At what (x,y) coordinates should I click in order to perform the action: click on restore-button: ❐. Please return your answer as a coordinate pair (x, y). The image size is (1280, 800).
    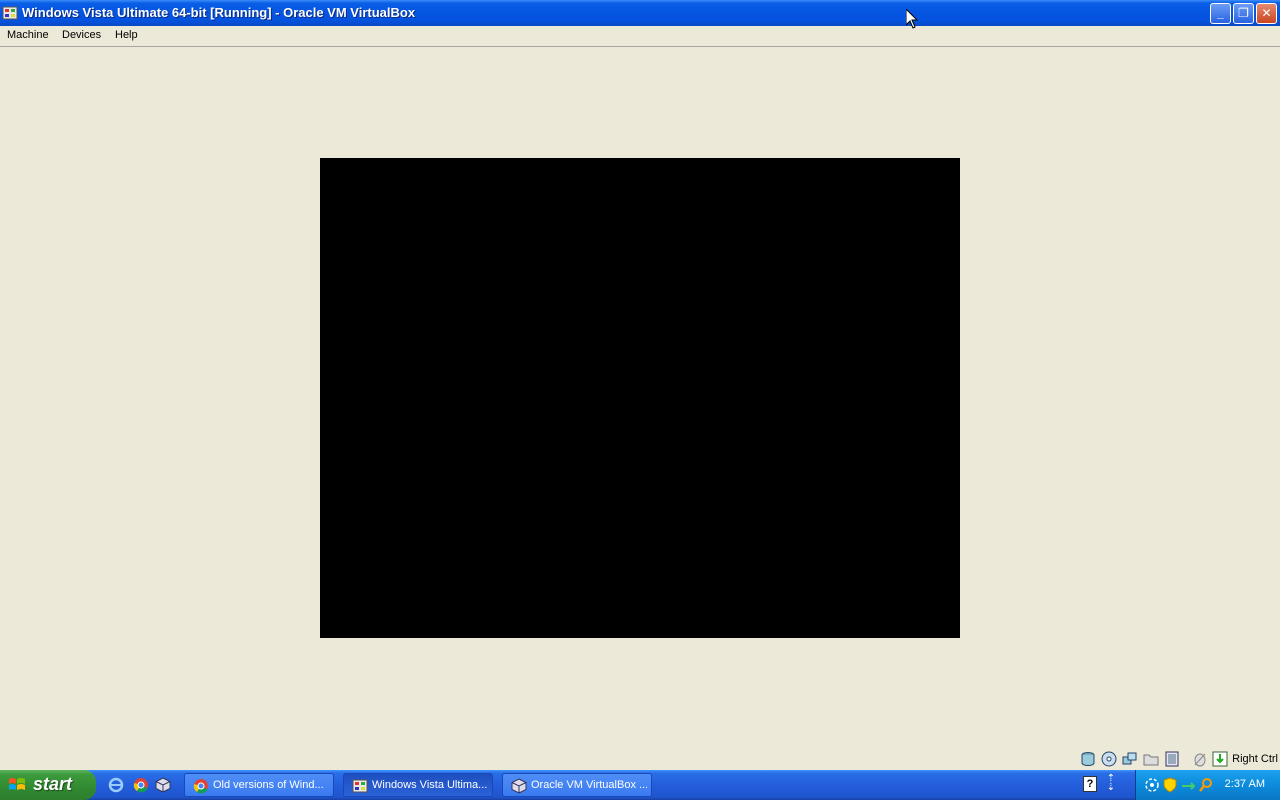
    Looking at the image, I should click on (1243, 13).